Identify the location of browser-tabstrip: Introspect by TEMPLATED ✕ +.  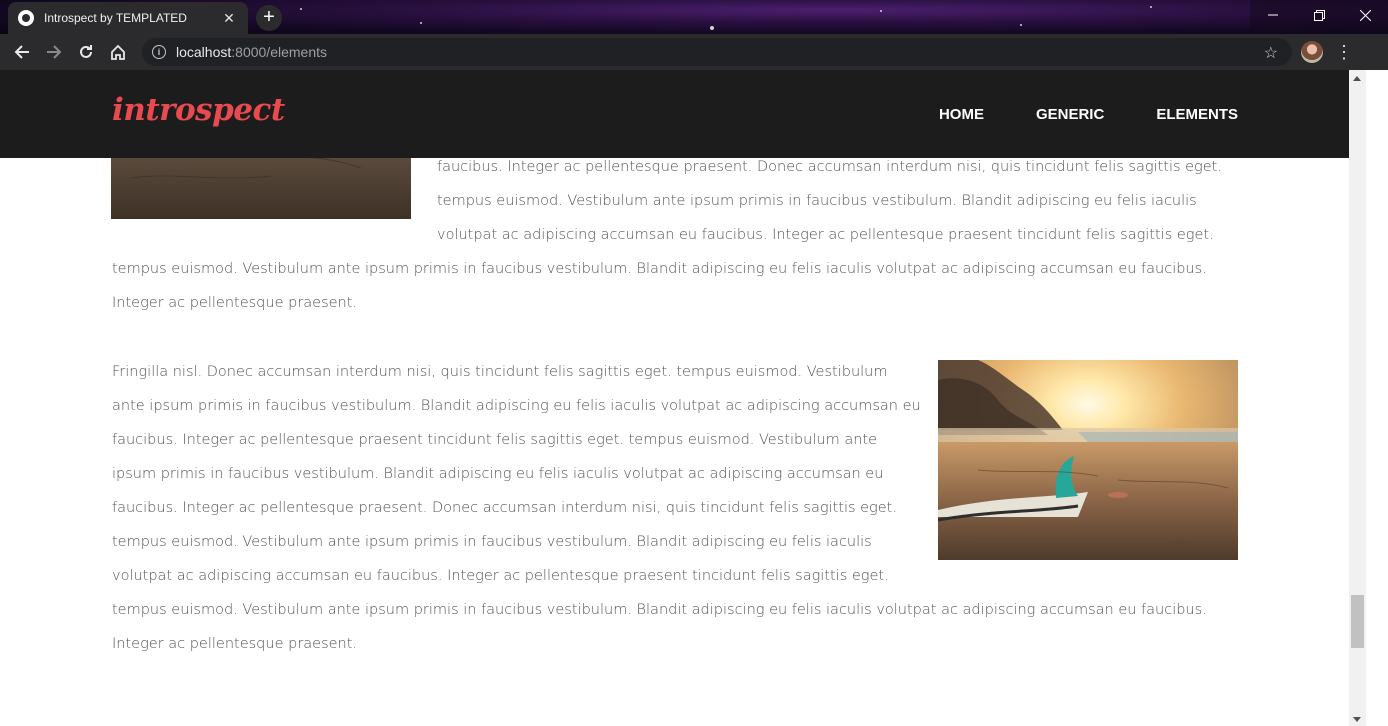
(694, 17).